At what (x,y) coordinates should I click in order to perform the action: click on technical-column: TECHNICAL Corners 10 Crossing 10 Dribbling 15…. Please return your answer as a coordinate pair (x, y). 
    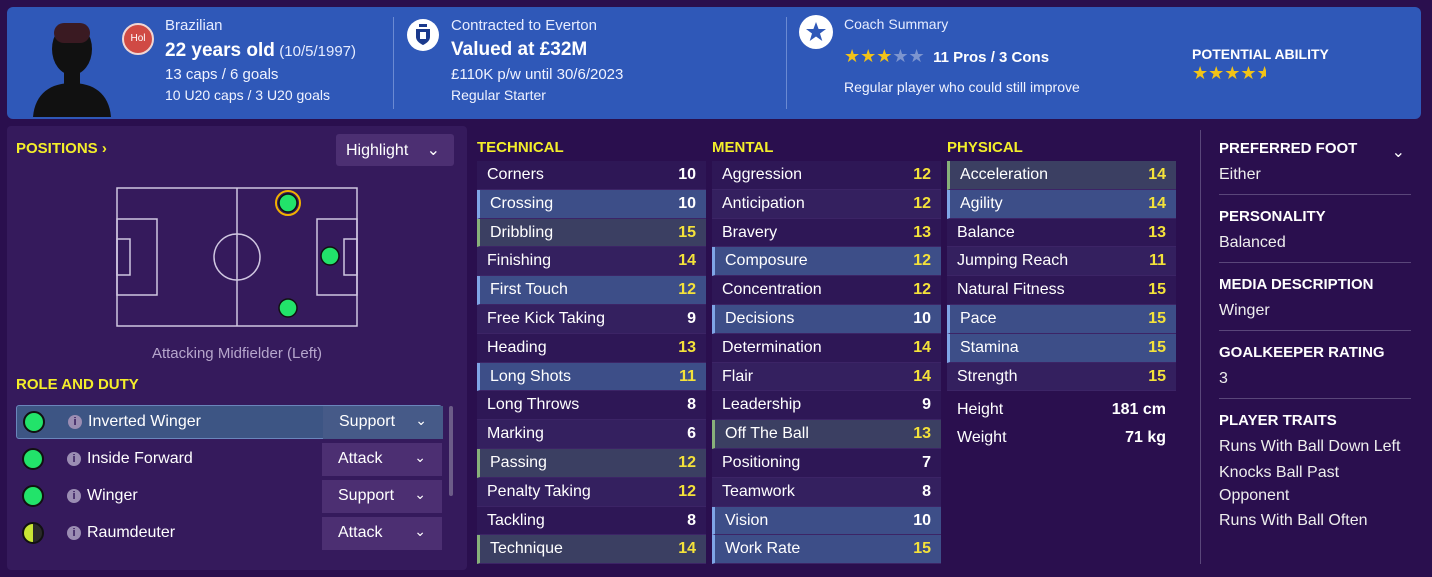
    Looking at the image, I should click on (591, 347).